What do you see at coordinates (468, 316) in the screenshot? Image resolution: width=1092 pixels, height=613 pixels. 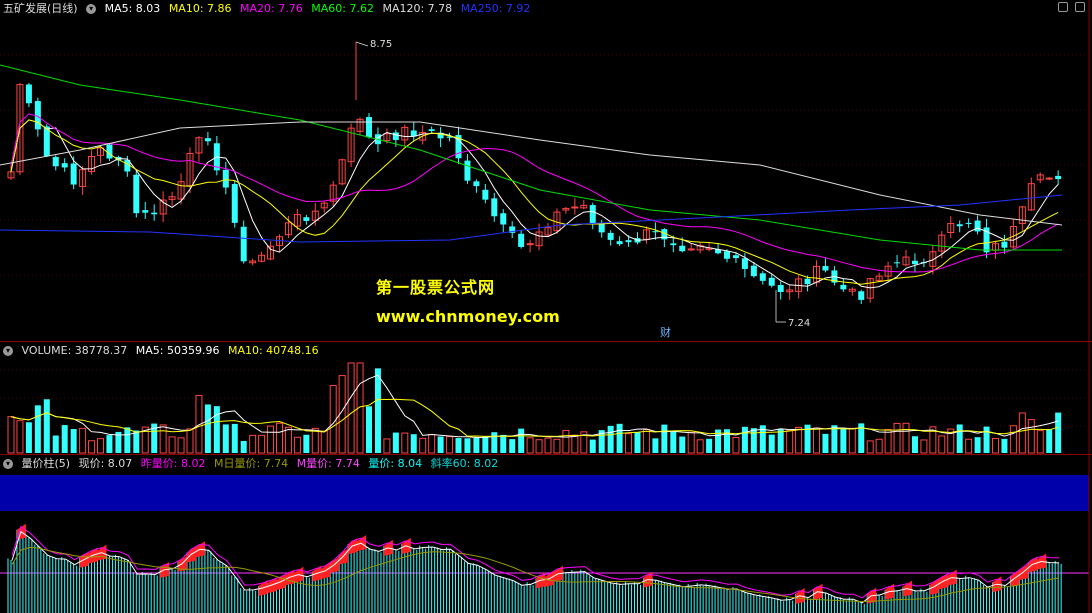 I see `watermark-url: www.chnmoney.com` at bounding box center [468, 316].